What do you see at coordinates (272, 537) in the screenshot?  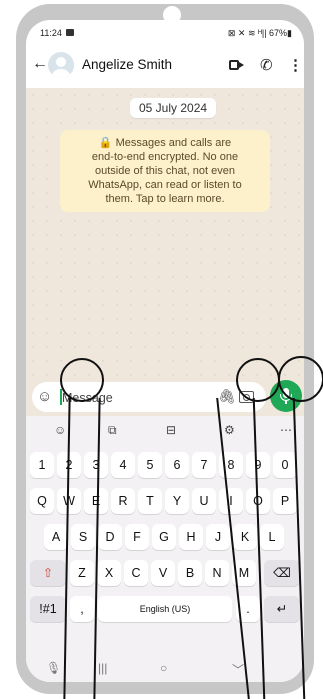 I see `key-l: L` at bounding box center [272, 537].